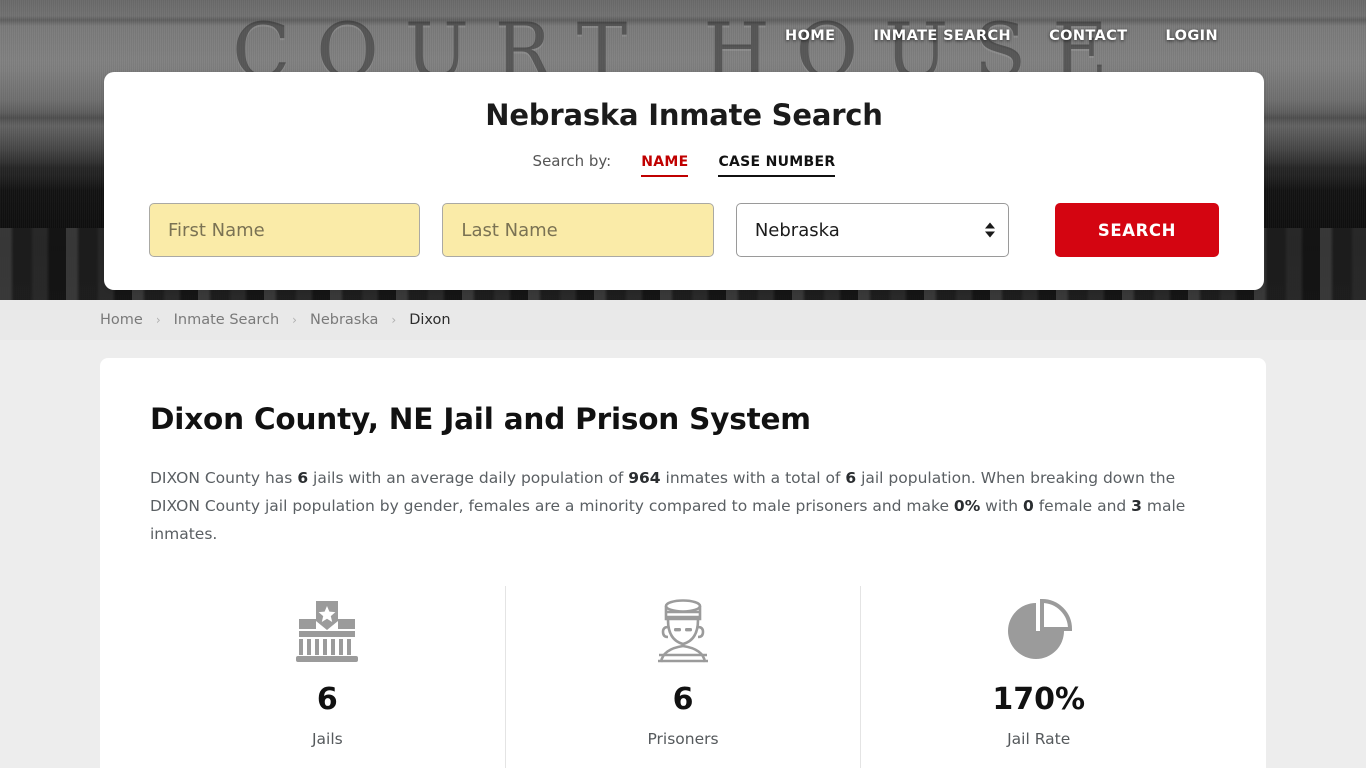  What do you see at coordinates (683, 739) in the screenshot?
I see `stat-prisoners-label: Prisoners` at bounding box center [683, 739].